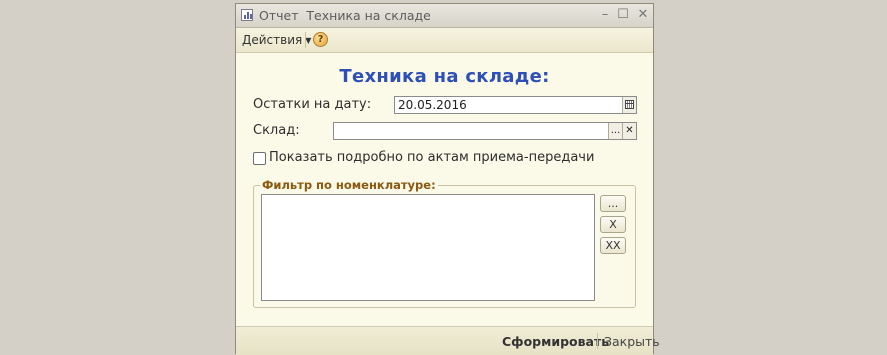 The width and height of the screenshot is (887, 355). Describe the element at coordinates (276, 130) in the screenshot. I see `warehouse-label: Склад:` at that location.